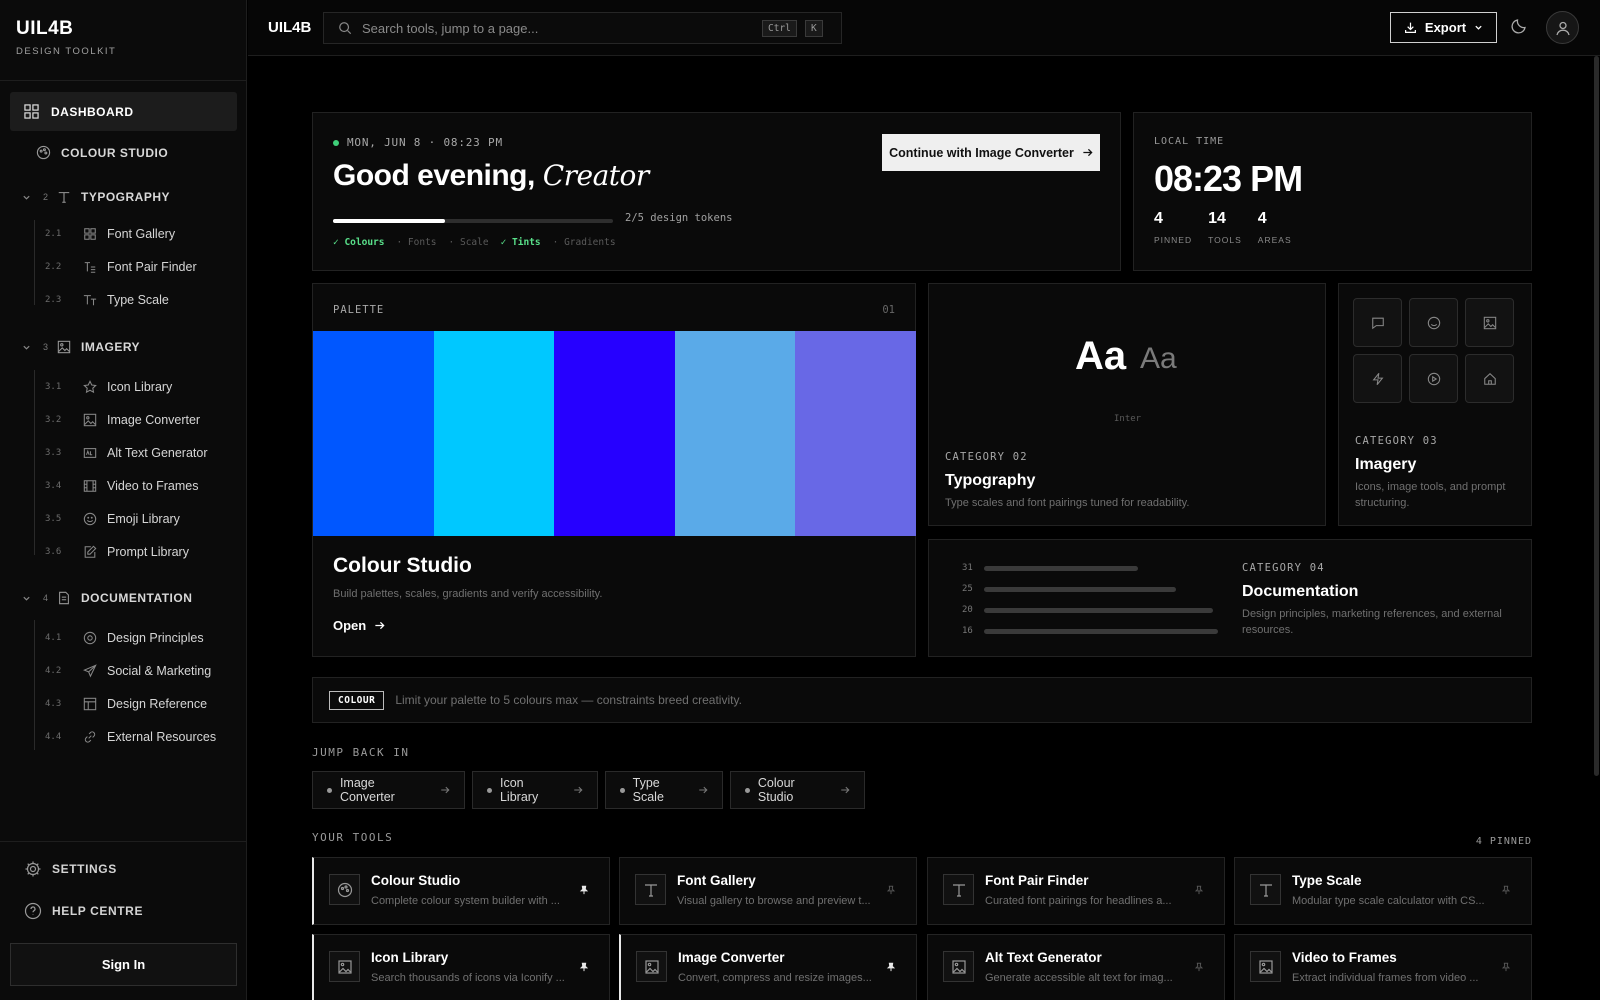 This screenshot has height=1000, width=1600. I want to click on sidebar-item-emoji-library: 3.5 Emoji Library, so click(112, 519).